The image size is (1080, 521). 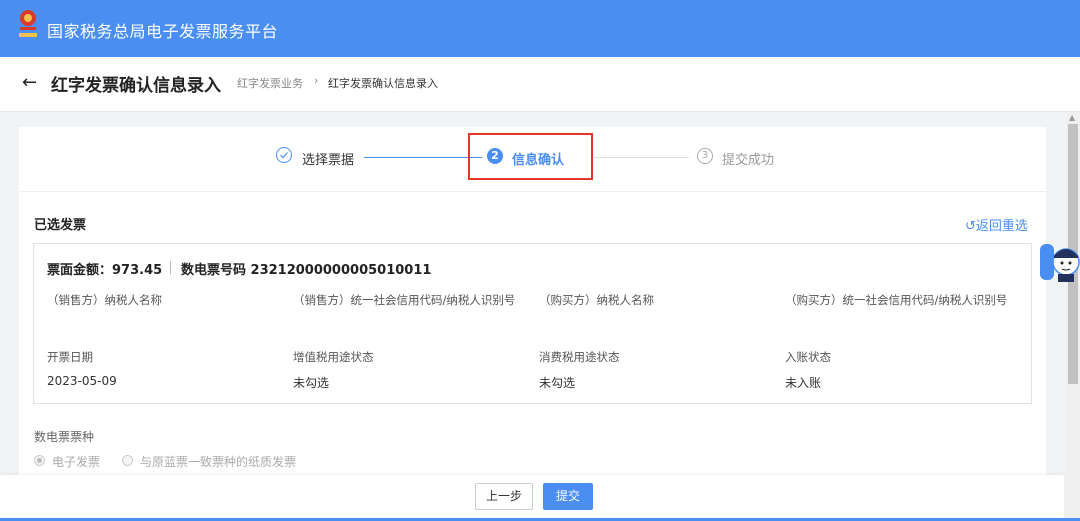 I want to click on consumption-tax-usage-status-value: 未勾选, so click(x=557, y=383).